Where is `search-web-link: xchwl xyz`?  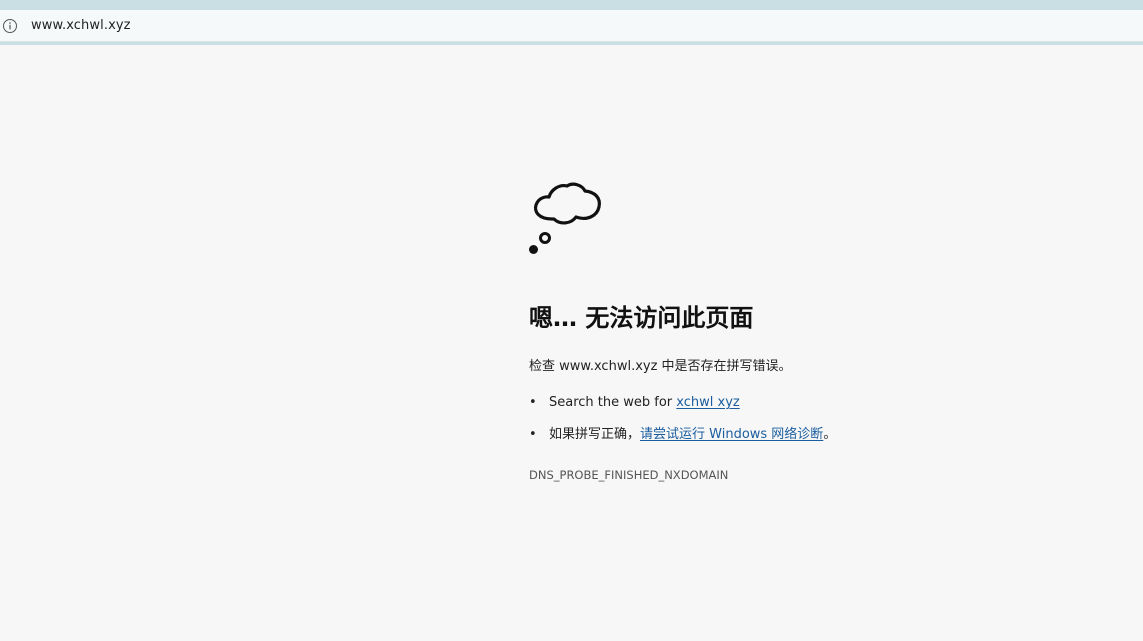 search-web-link: xchwl xyz is located at coordinates (707, 402).